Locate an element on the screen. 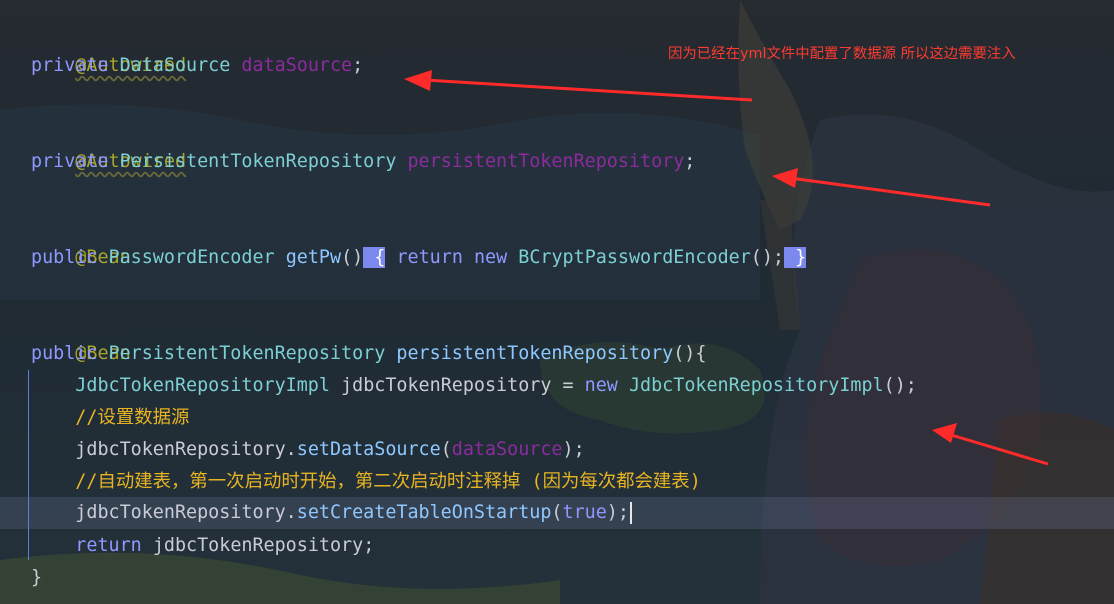 The image size is (1114, 604). comment-token: //设置数据源 is located at coordinates (132, 417).